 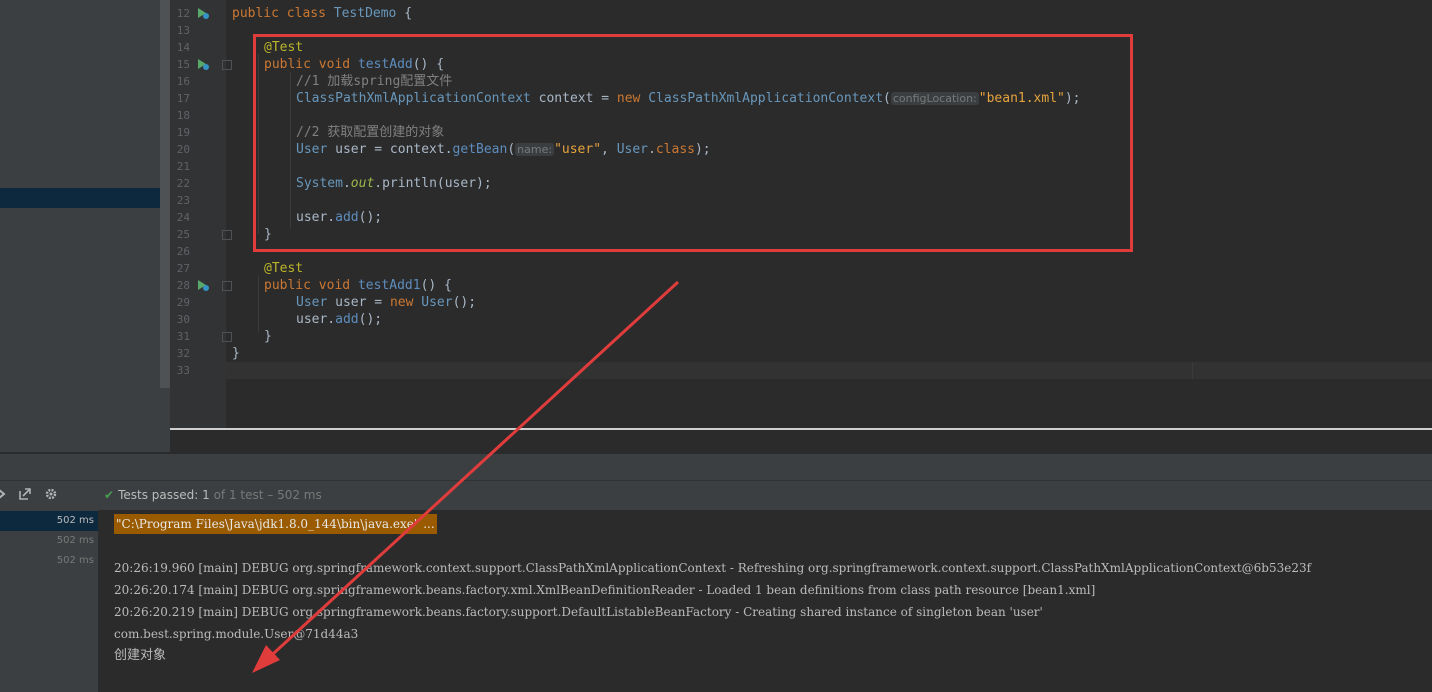 I want to click on line-number: 32, so click(x=183, y=353).